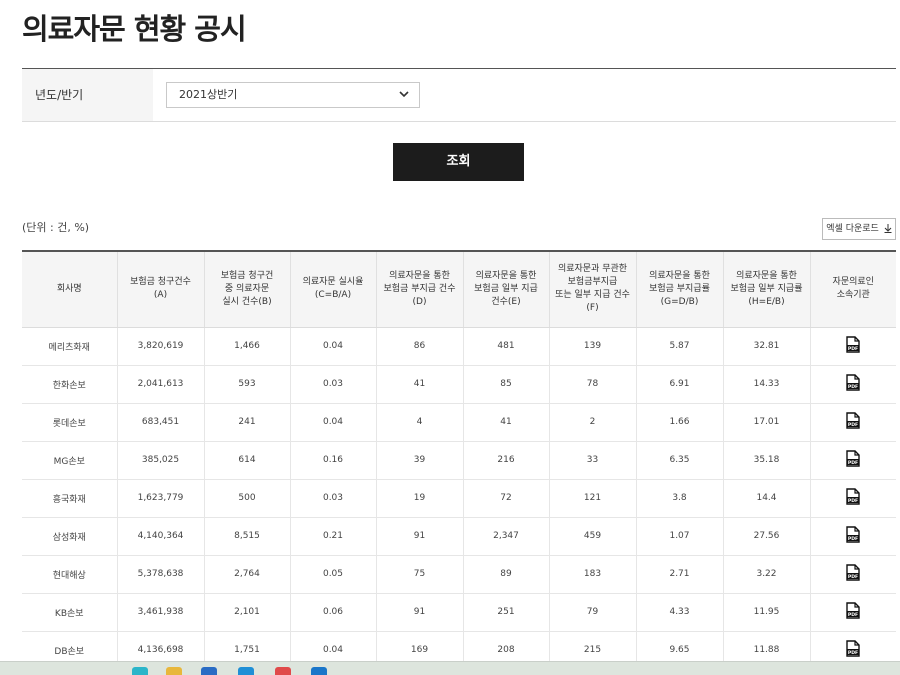  I want to click on cell-nonpayment: 41, so click(419, 384).